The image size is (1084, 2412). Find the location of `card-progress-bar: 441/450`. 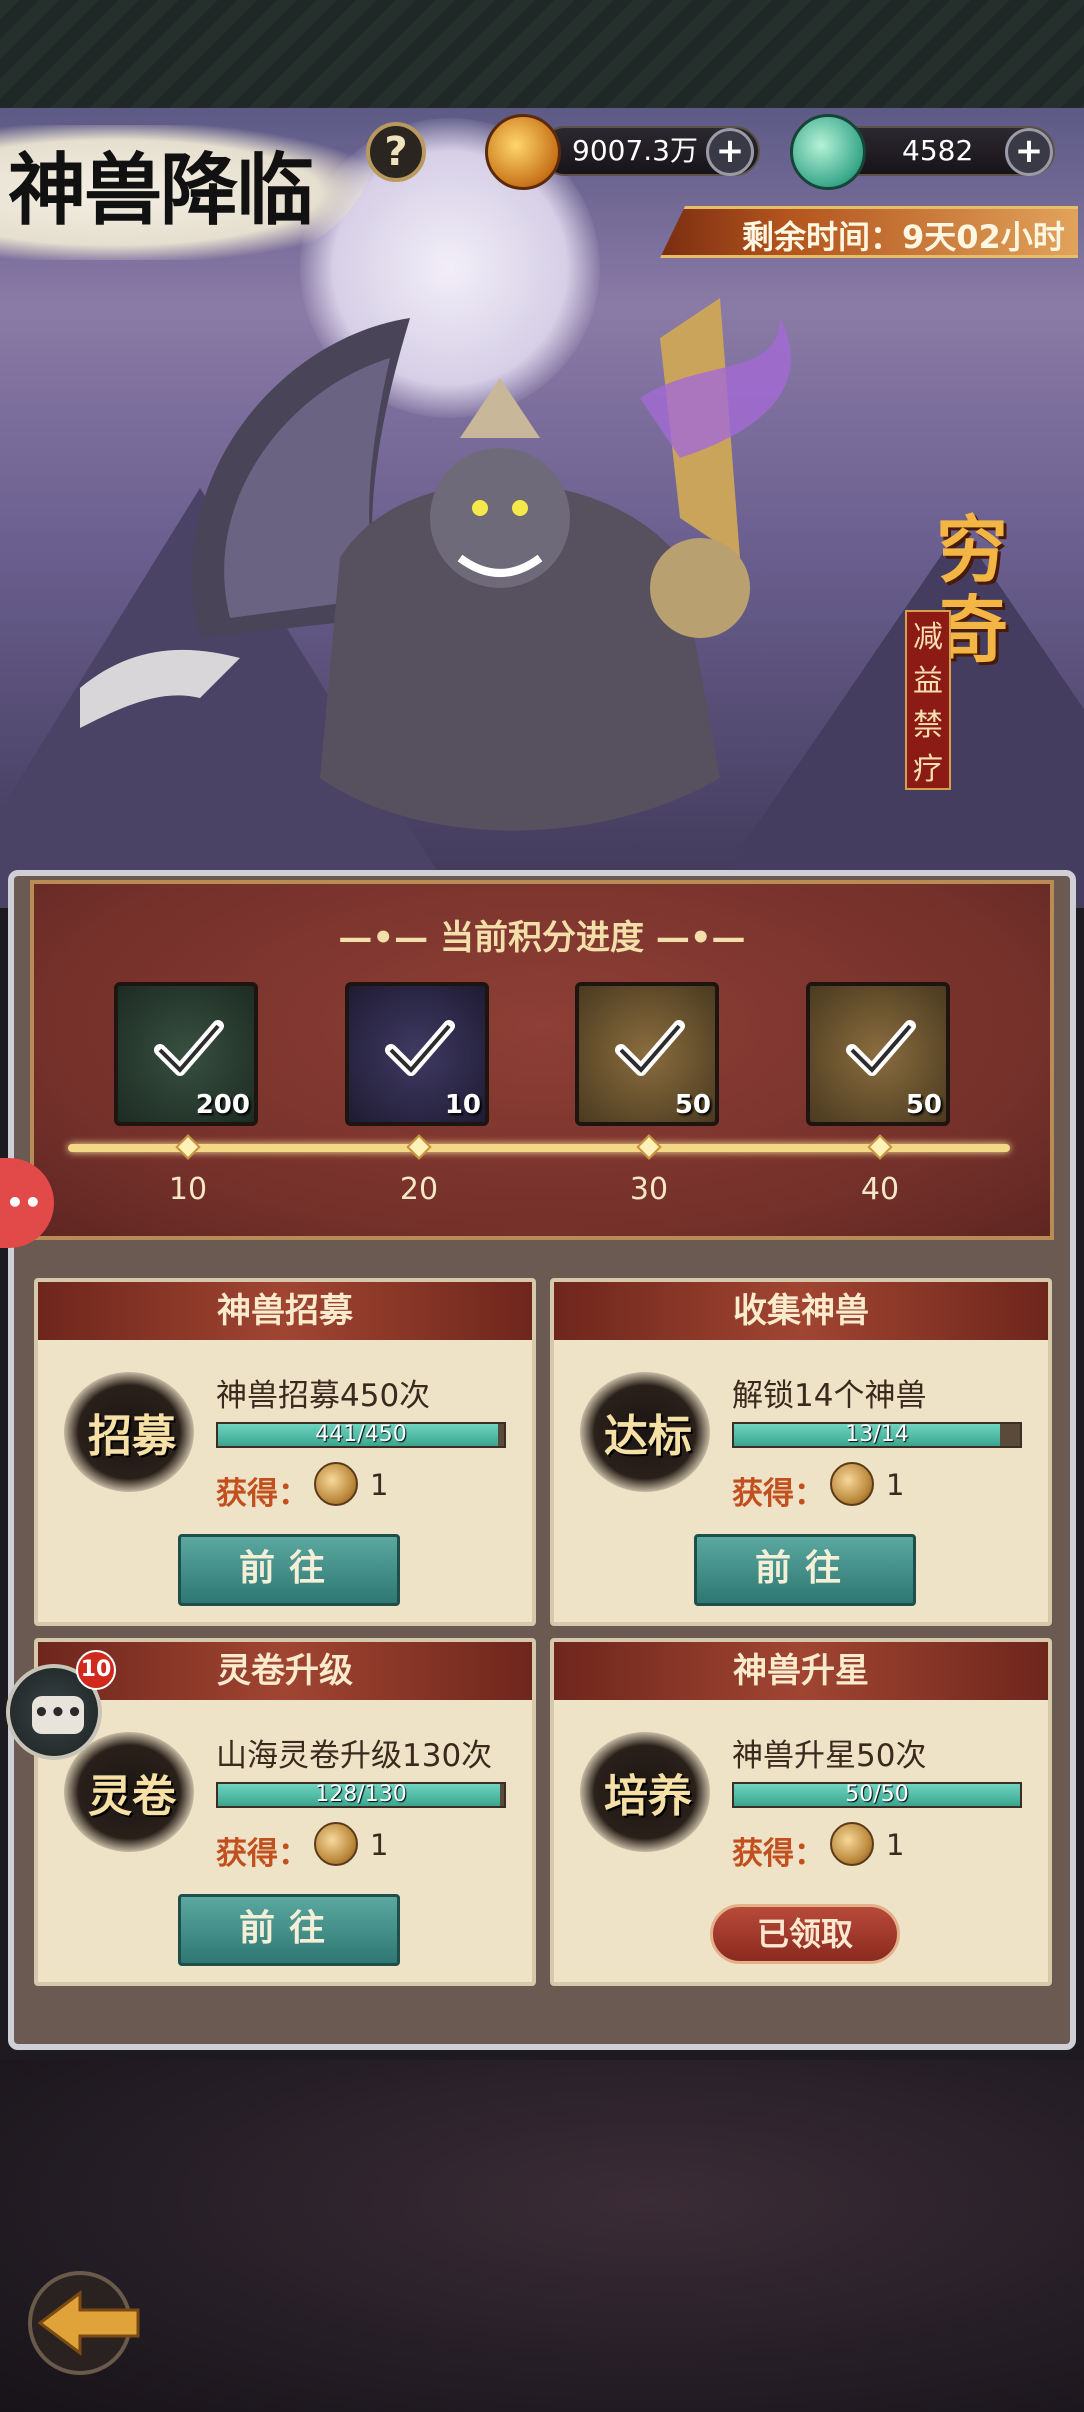

card-progress-bar: 441/450 is located at coordinates (361, 1435).